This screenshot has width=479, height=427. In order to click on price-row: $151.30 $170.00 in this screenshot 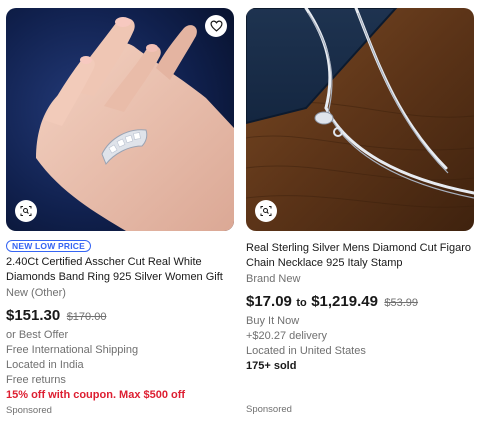, I will do `click(120, 316)`.